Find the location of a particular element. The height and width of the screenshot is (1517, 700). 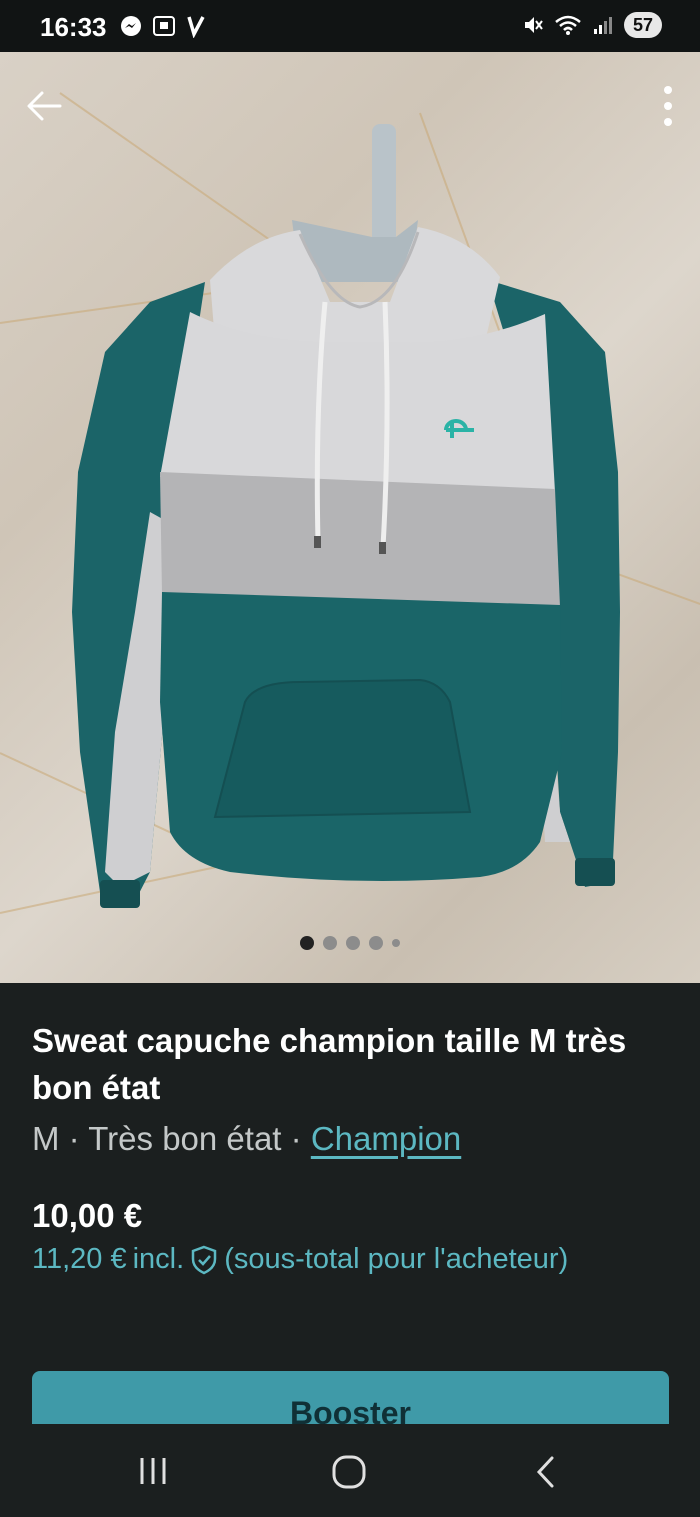

app-v-icon is located at coordinates (196, 27).